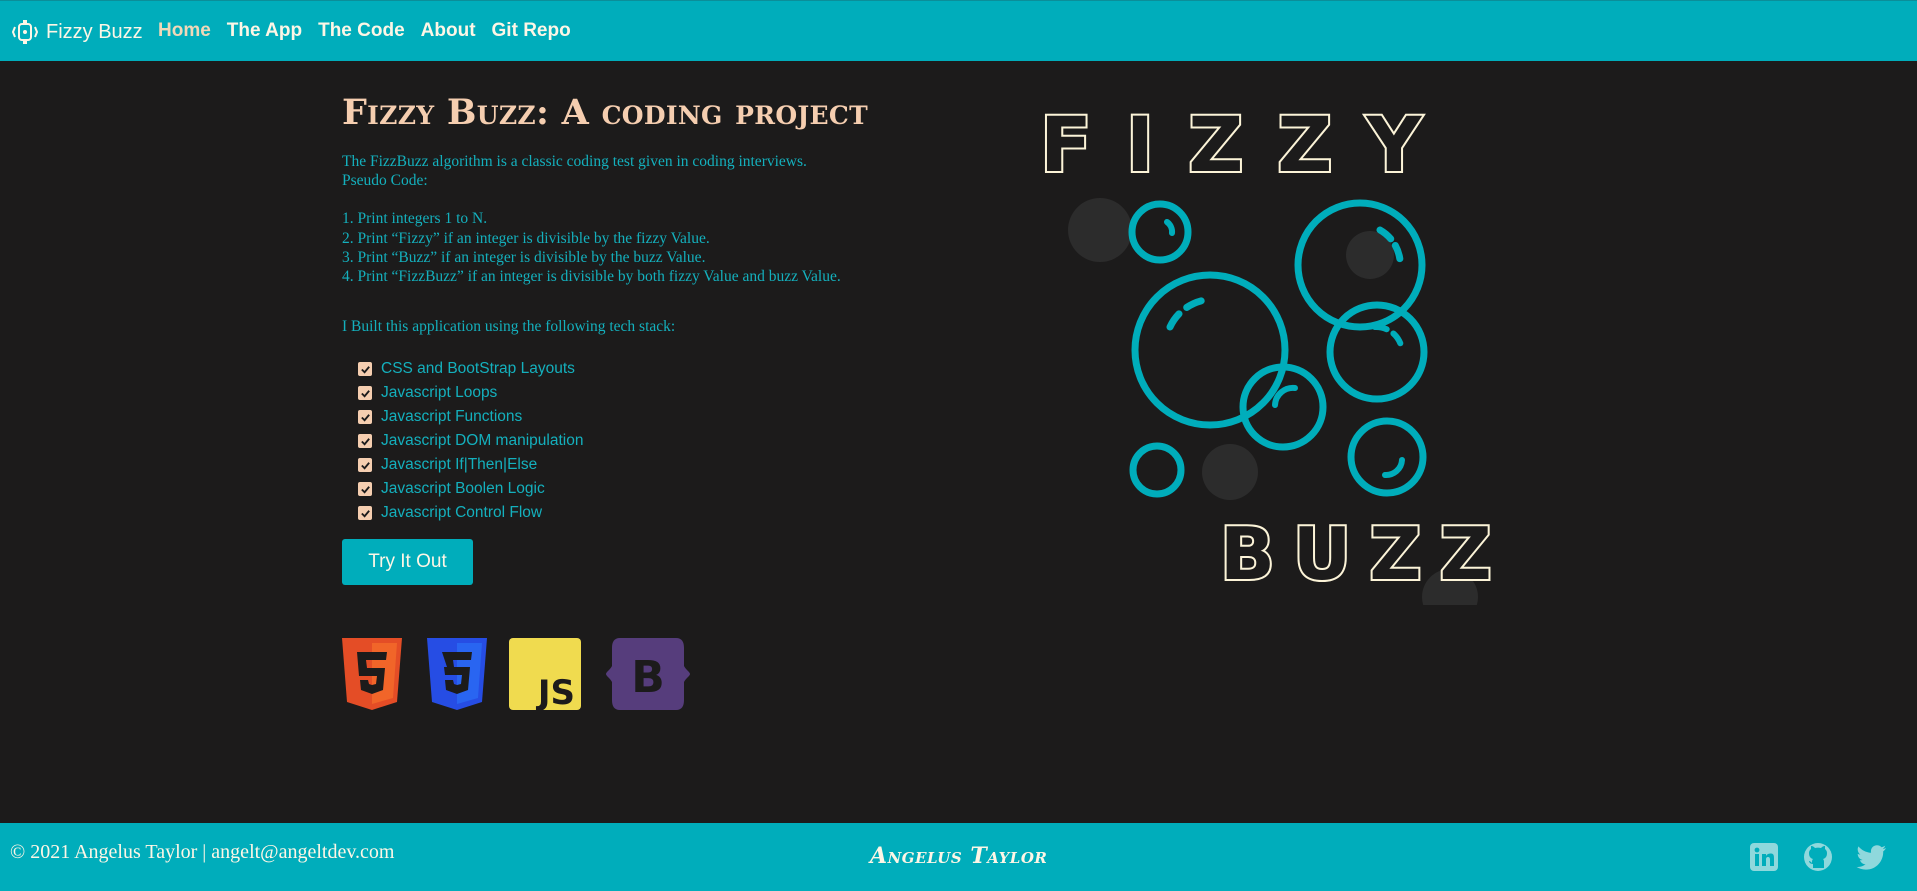 The width and height of the screenshot is (1917, 891). Describe the element at coordinates (385, 181) in the screenshot. I see `pseudo-code-label: Pseudo Code:` at that location.